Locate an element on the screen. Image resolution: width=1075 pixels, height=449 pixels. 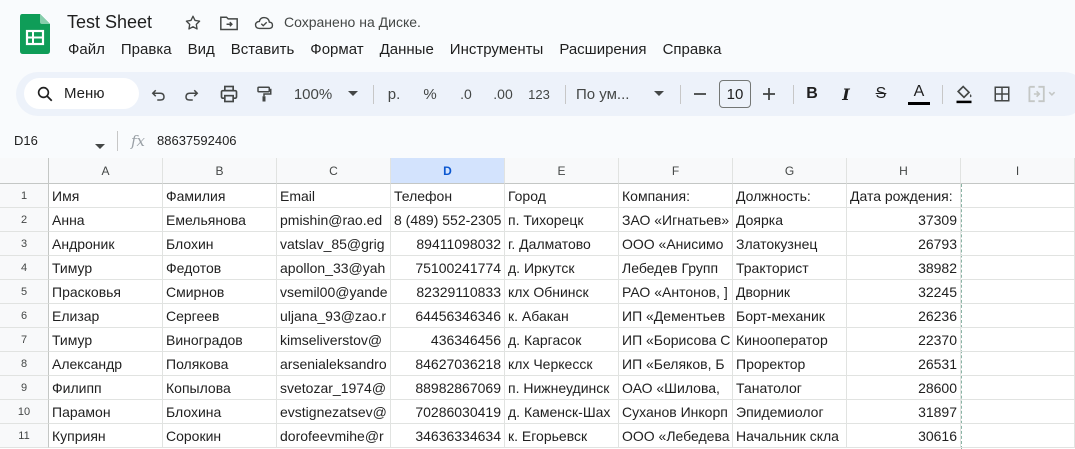
cell-e6: к. Абакан is located at coordinates (562, 316).